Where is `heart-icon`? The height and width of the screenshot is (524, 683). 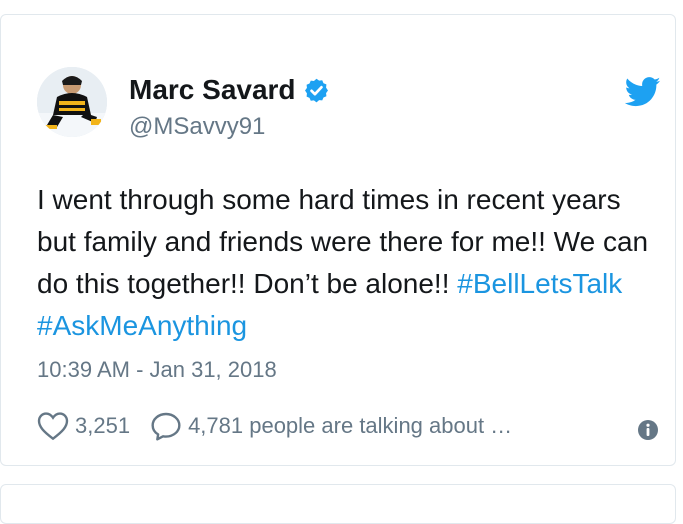
heart-icon is located at coordinates (53, 426).